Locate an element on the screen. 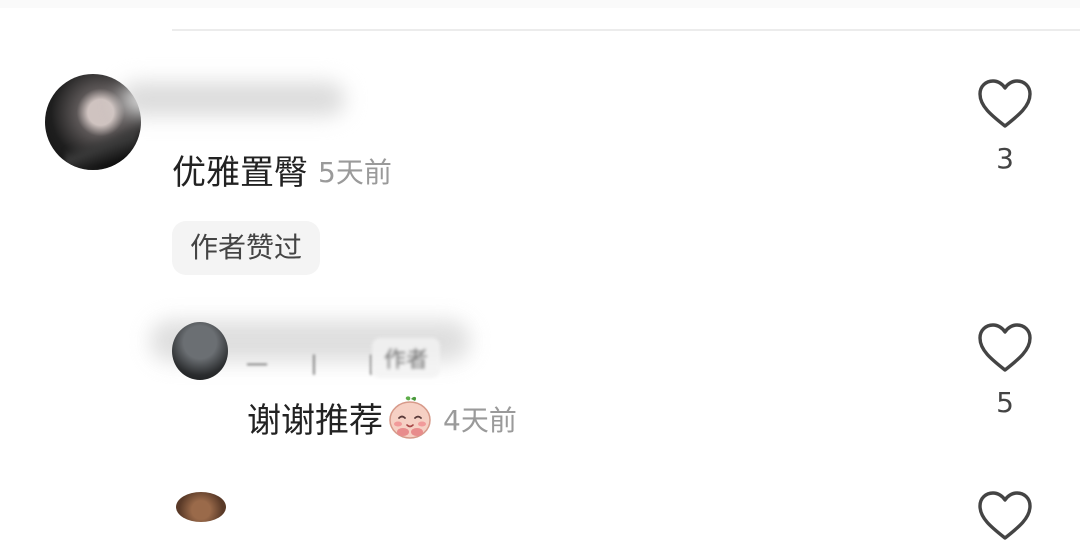  like-button is located at coordinates (1005, 516).